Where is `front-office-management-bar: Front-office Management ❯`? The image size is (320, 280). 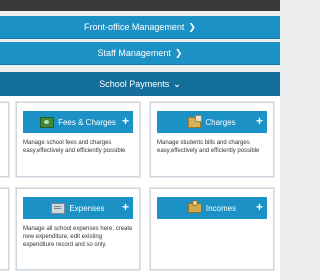 front-office-management-bar: Front-office Management ❯ is located at coordinates (140, 27).